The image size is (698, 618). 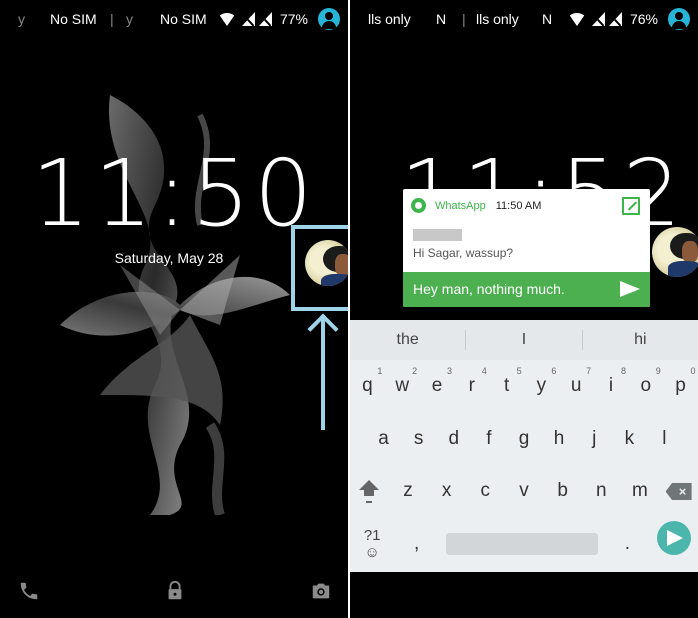 What do you see at coordinates (437, 235) in the screenshot?
I see `sender-name-redacted` at bounding box center [437, 235].